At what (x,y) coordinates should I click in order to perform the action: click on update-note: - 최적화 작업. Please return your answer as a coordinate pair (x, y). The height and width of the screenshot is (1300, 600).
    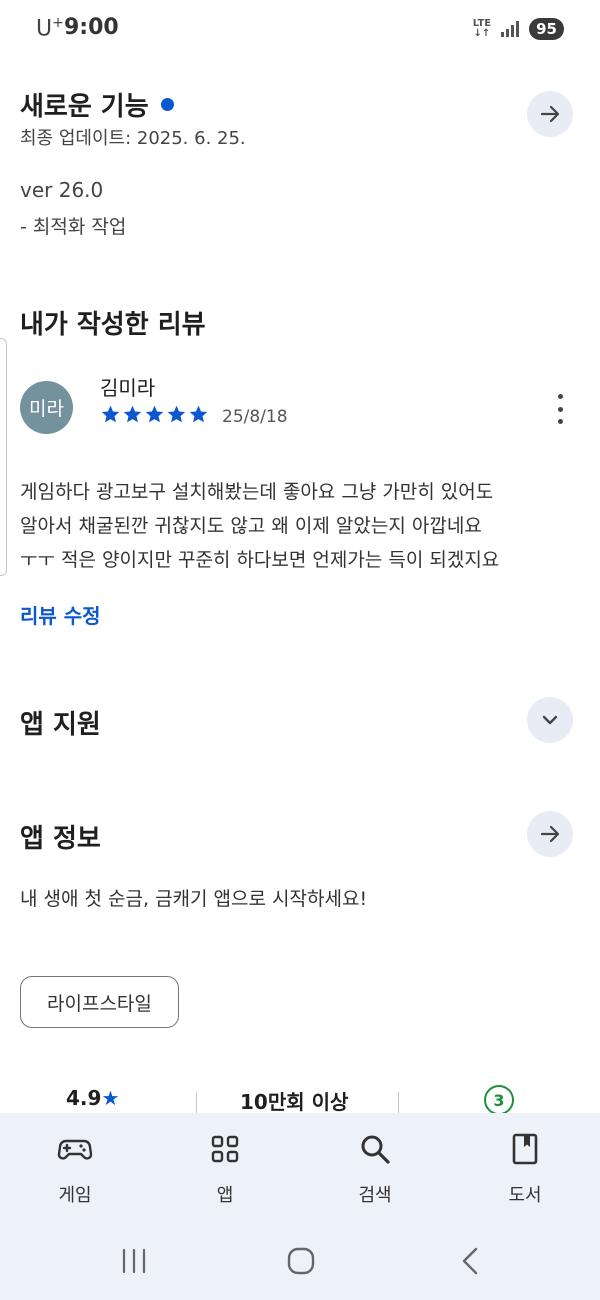
    Looking at the image, I should click on (73, 227).